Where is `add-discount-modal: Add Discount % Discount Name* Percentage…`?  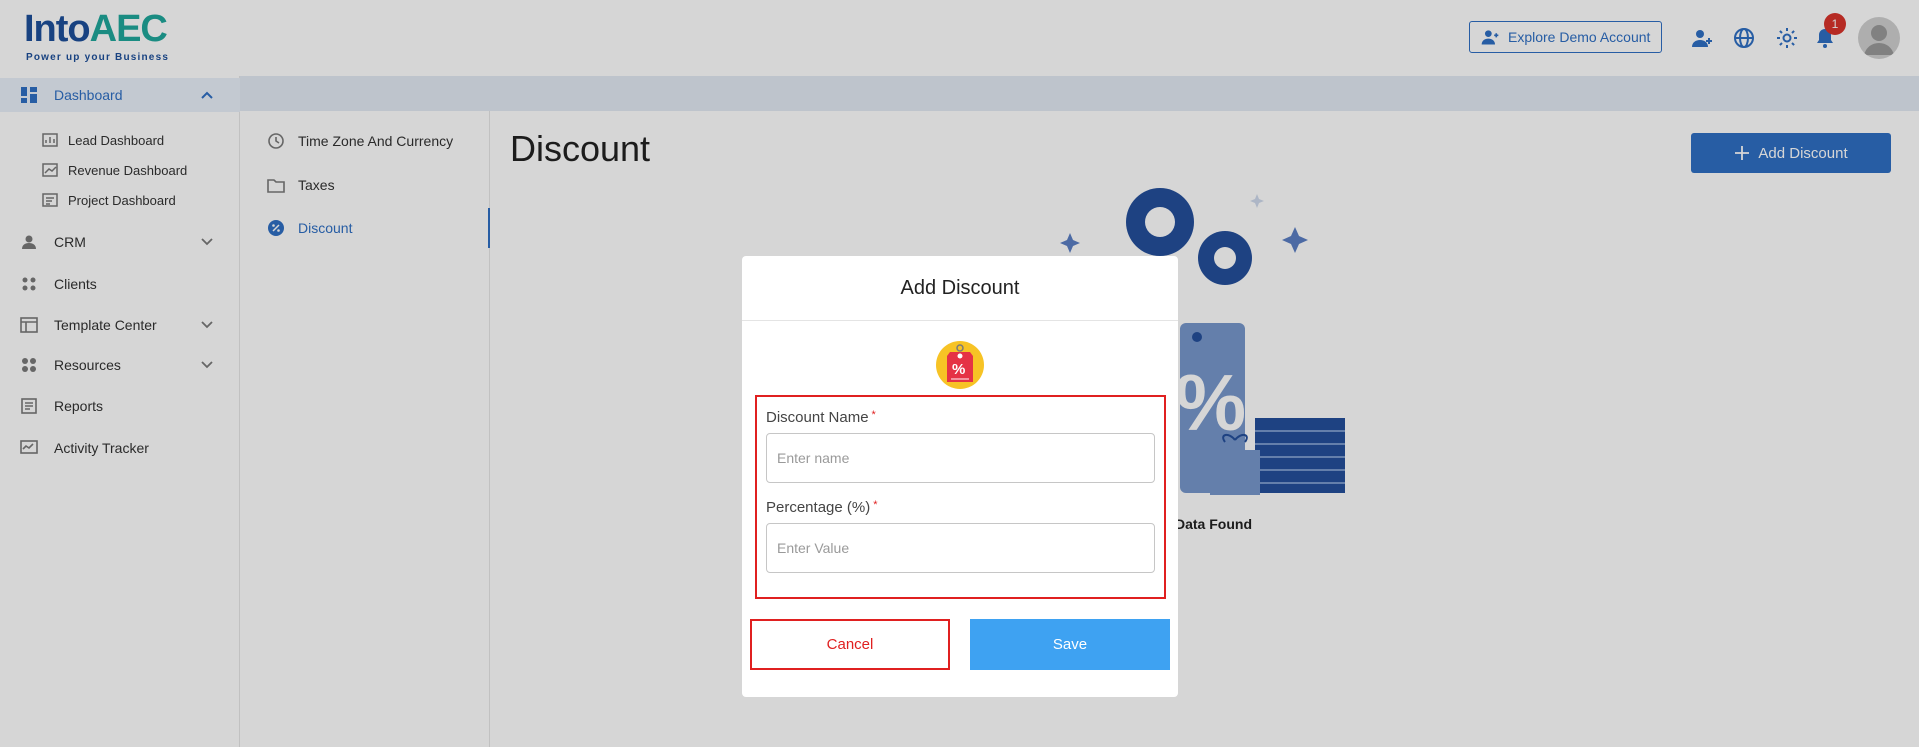 add-discount-modal: Add Discount % Discount Name* Percentage… is located at coordinates (960, 476).